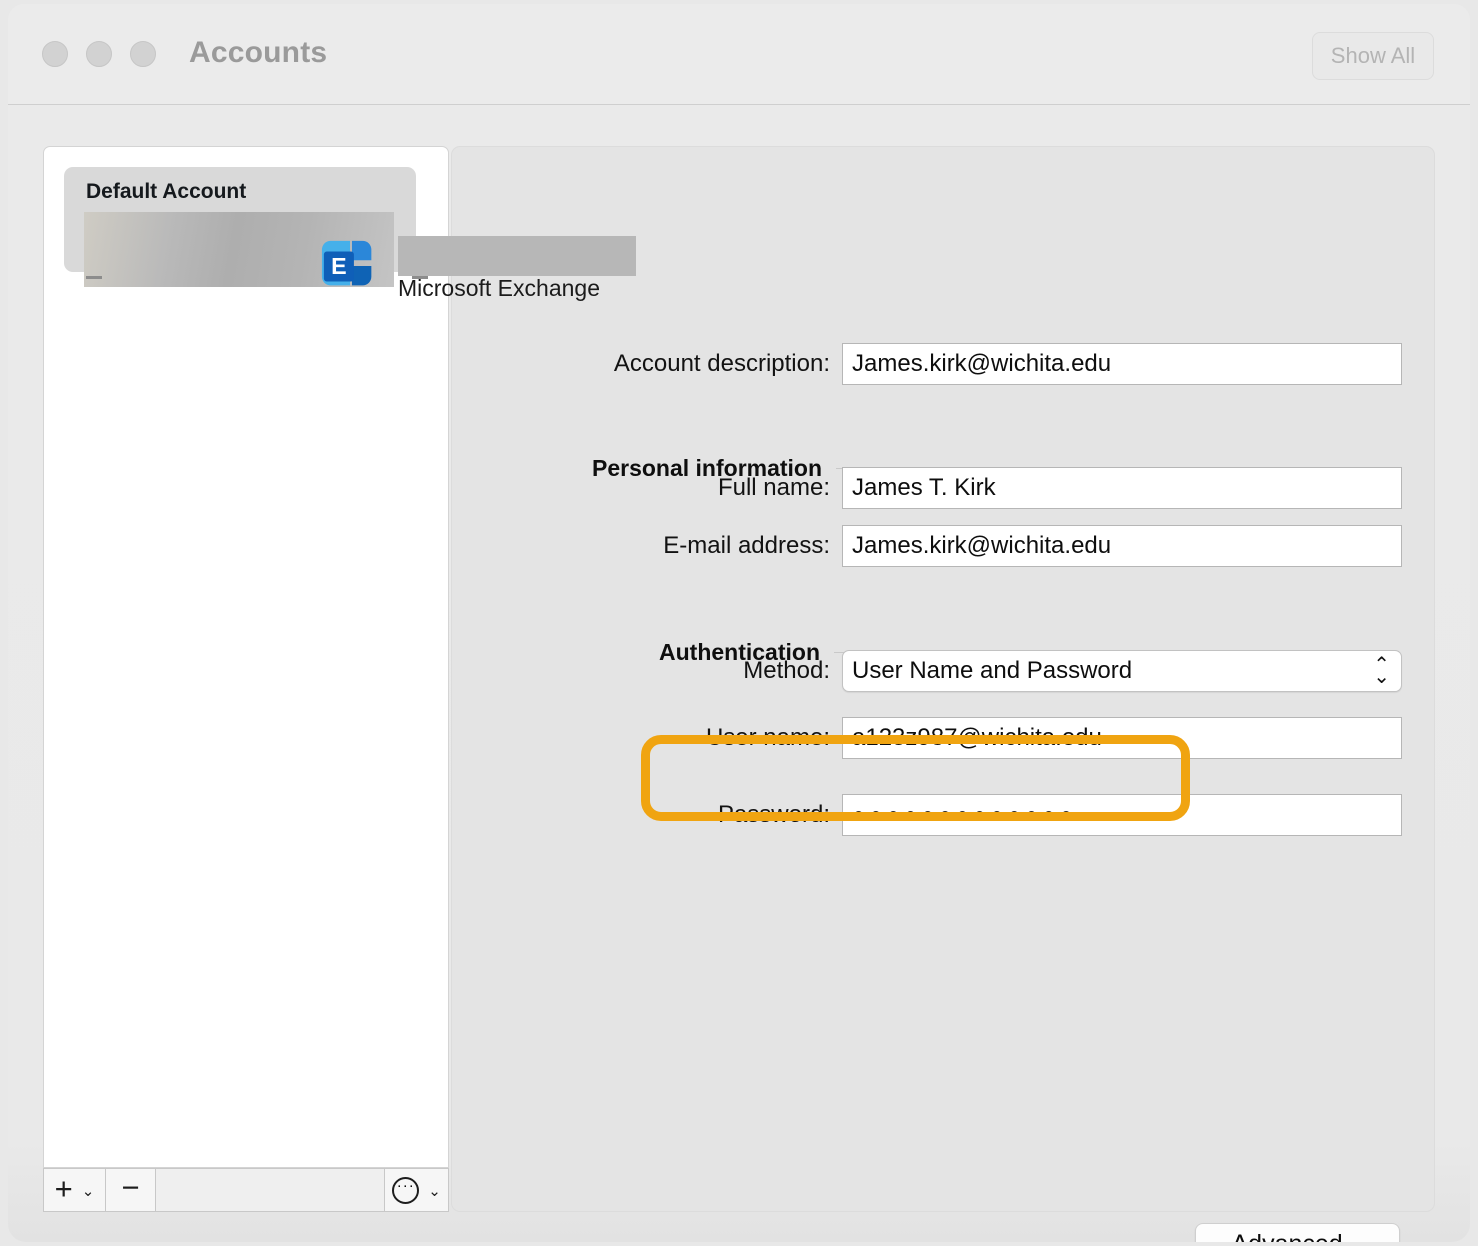  Describe the element at coordinates (130, 1187) in the screenshot. I see `minus-icon: −` at that location.